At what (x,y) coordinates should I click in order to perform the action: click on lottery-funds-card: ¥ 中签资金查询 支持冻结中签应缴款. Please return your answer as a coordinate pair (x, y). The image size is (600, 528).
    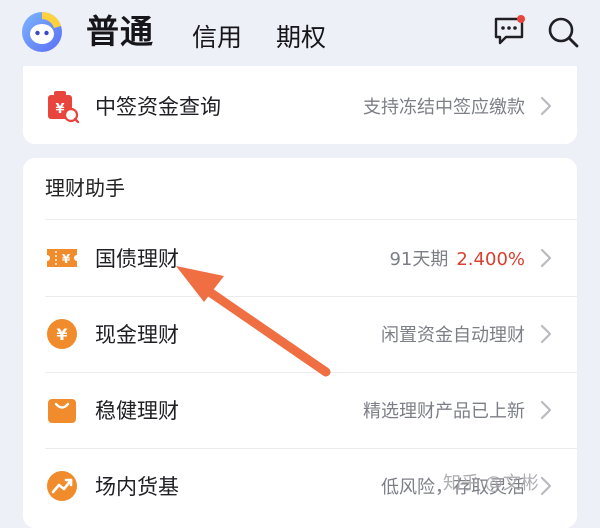
    Looking at the image, I should click on (300, 105).